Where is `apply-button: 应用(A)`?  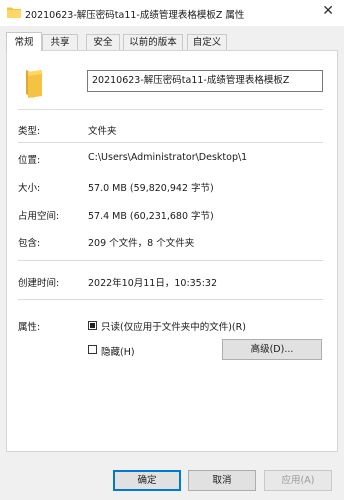 apply-button: 应用(A) is located at coordinates (298, 480).